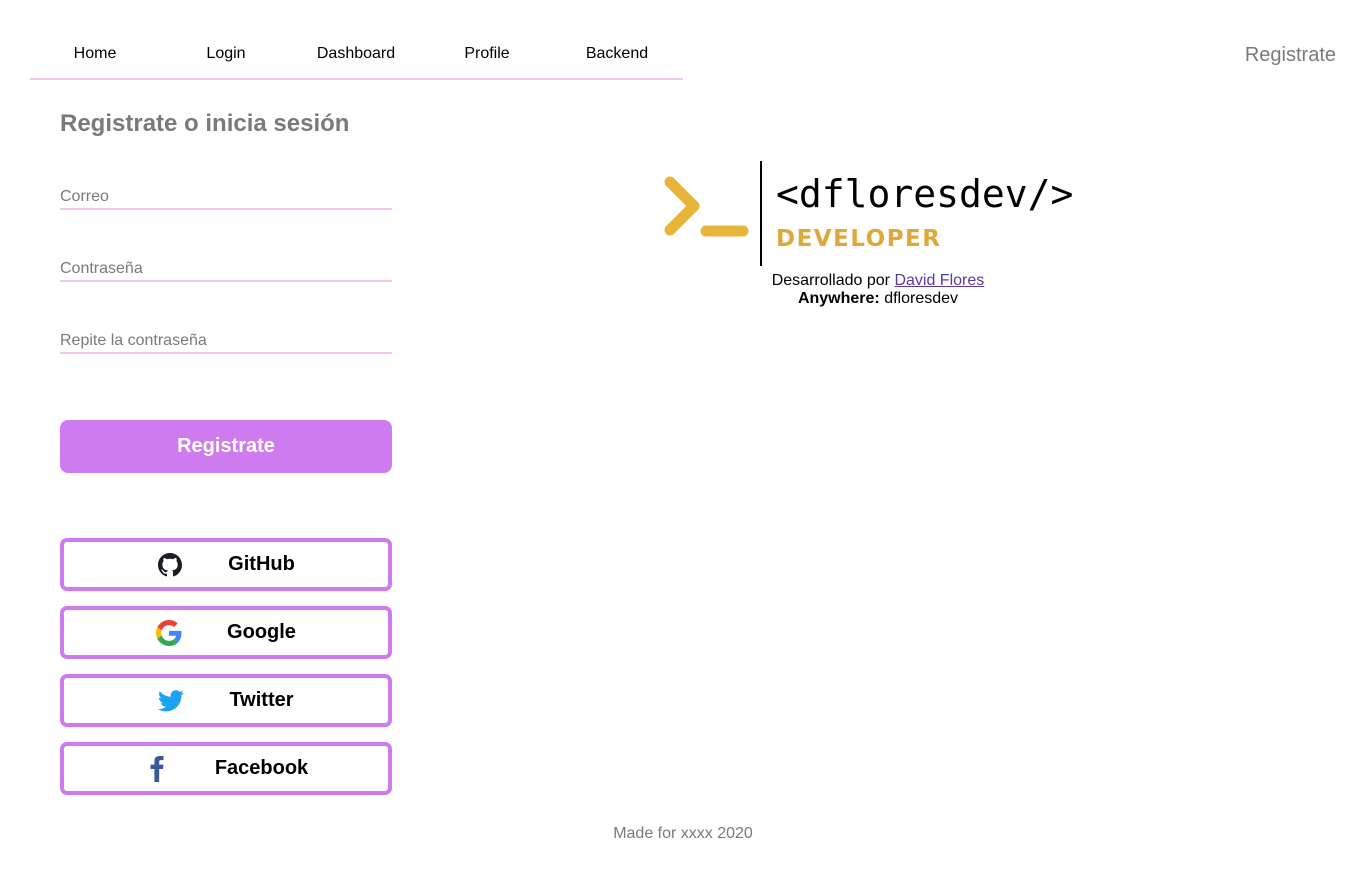 This screenshot has height=873, width=1366. Describe the element at coordinates (617, 54) in the screenshot. I see `nav-link-backend: Backend` at that location.